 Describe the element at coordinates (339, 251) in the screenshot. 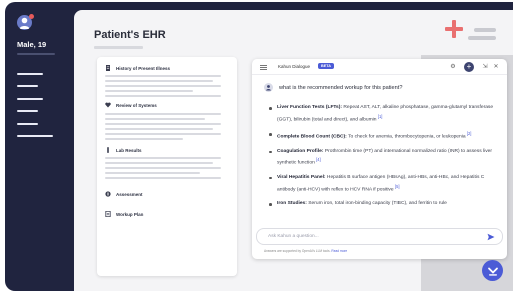

I see `read-more-link: Read more` at that location.